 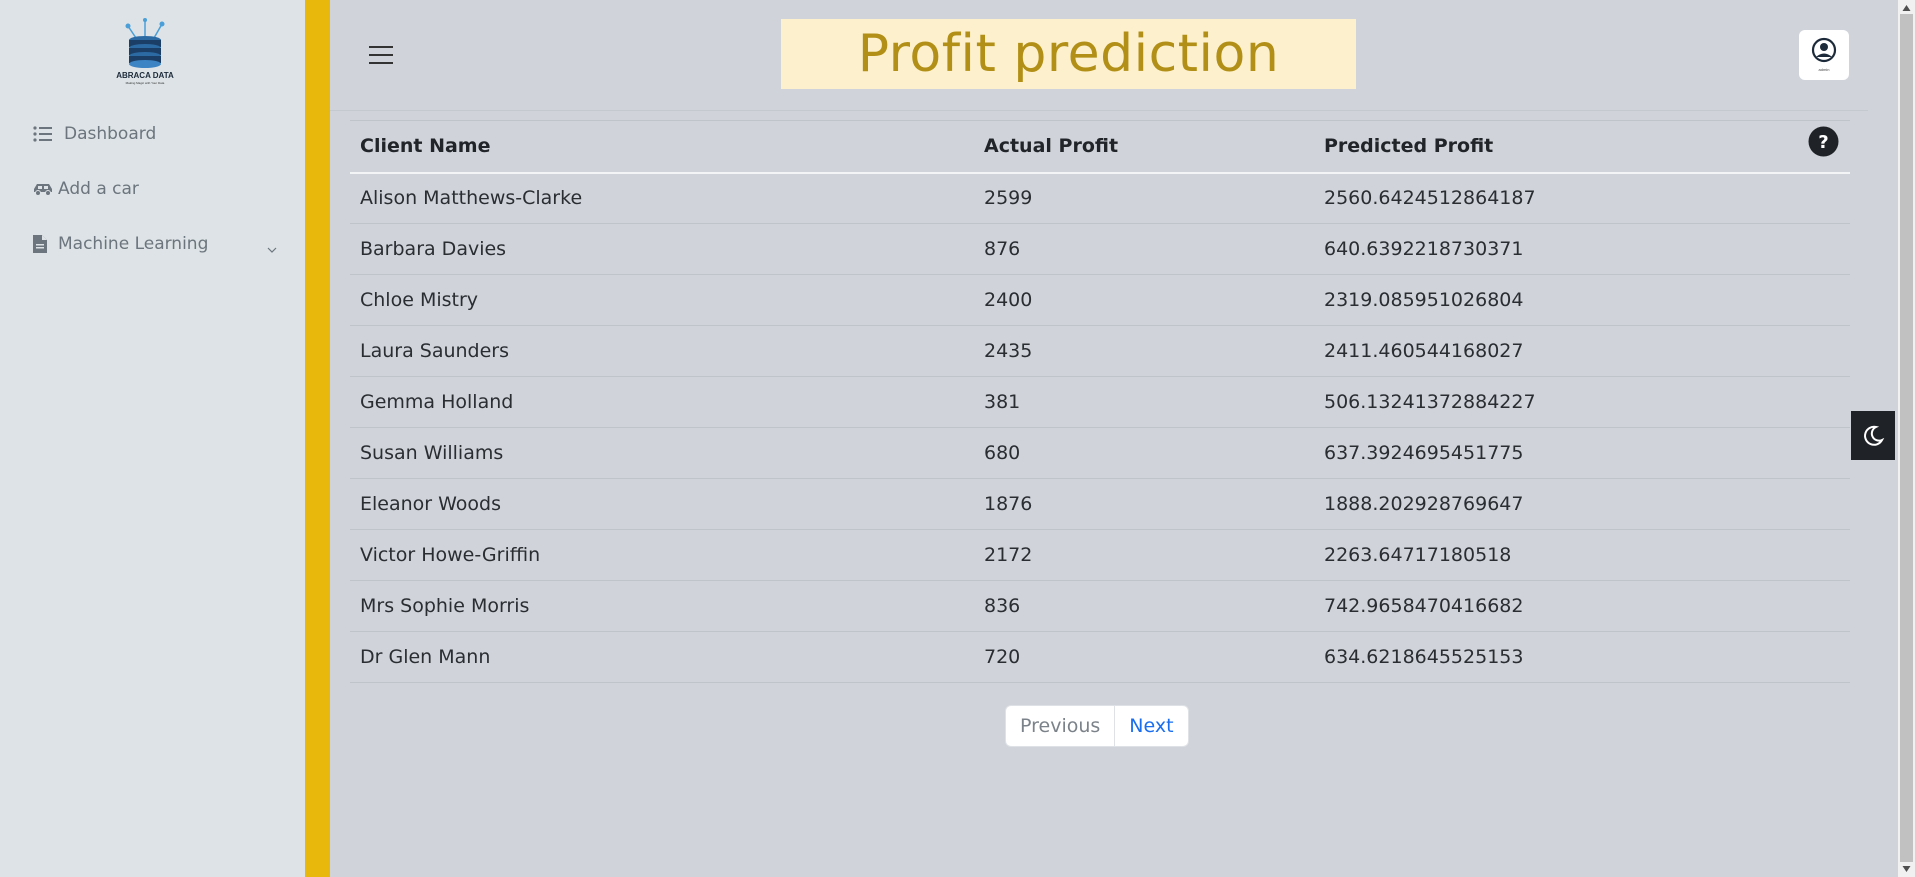 What do you see at coordinates (43, 190) in the screenshot?
I see `car-icon` at bounding box center [43, 190].